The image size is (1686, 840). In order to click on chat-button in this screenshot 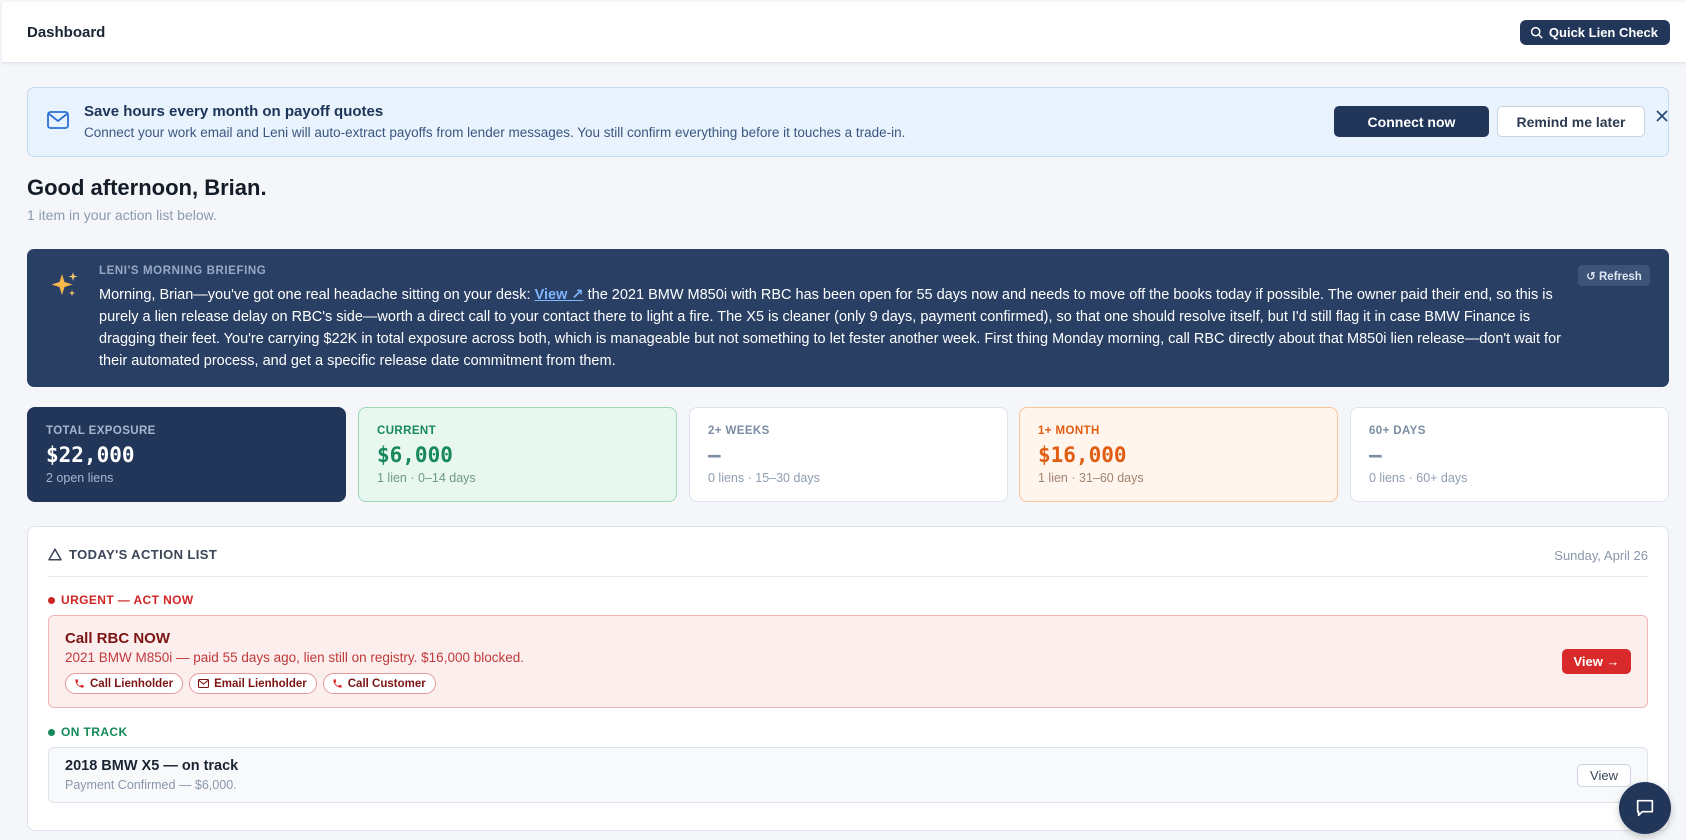, I will do `click(1645, 808)`.